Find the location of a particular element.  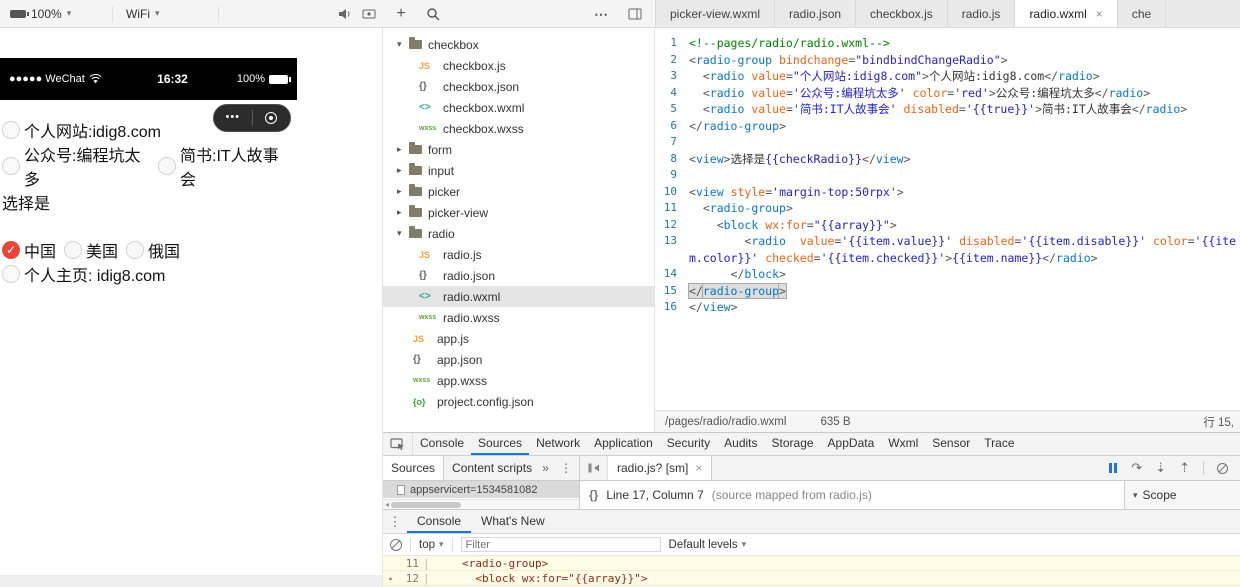

radio-option: 公众号:编程坑太多 is located at coordinates (76, 166).